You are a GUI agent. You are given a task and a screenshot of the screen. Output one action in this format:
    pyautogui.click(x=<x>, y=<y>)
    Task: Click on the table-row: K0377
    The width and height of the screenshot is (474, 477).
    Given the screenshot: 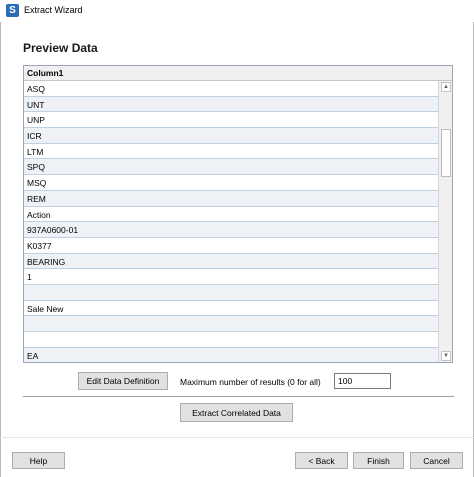 What is the action you would take?
    pyautogui.click(x=231, y=246)
    